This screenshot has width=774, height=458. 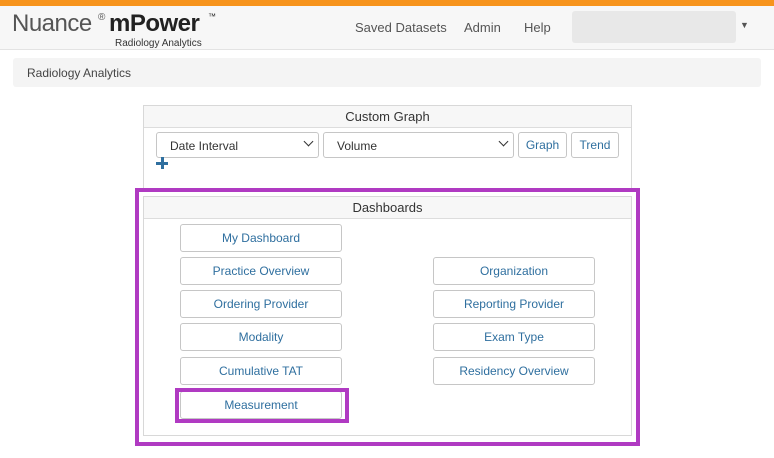 I want to click on dashboard-measurement: Measurement, so click(x=261, y=405).